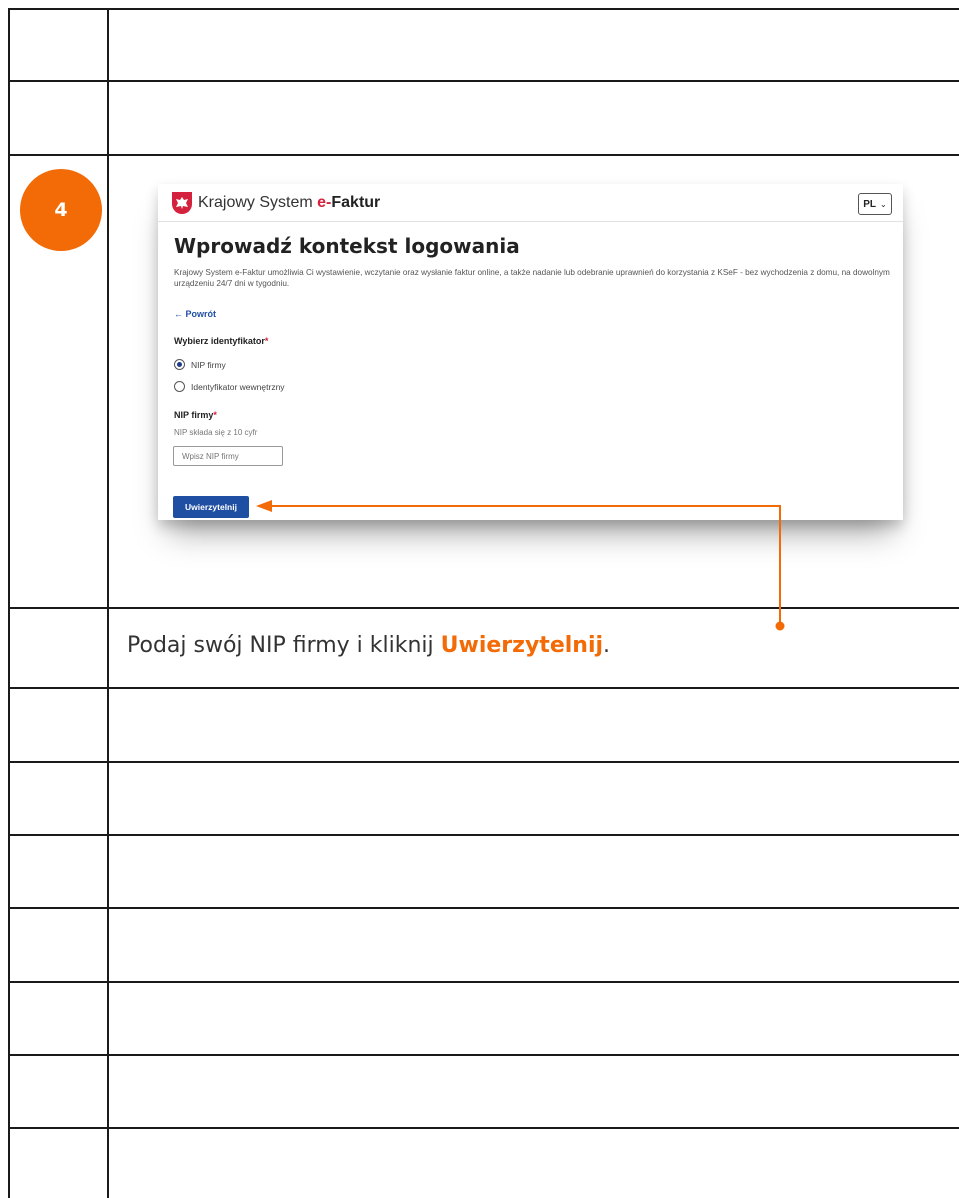 The width and height of the screenshot is (959, 1198). I want to click on instruction-highlight: Uwierzytelnij, so click(522, 645).